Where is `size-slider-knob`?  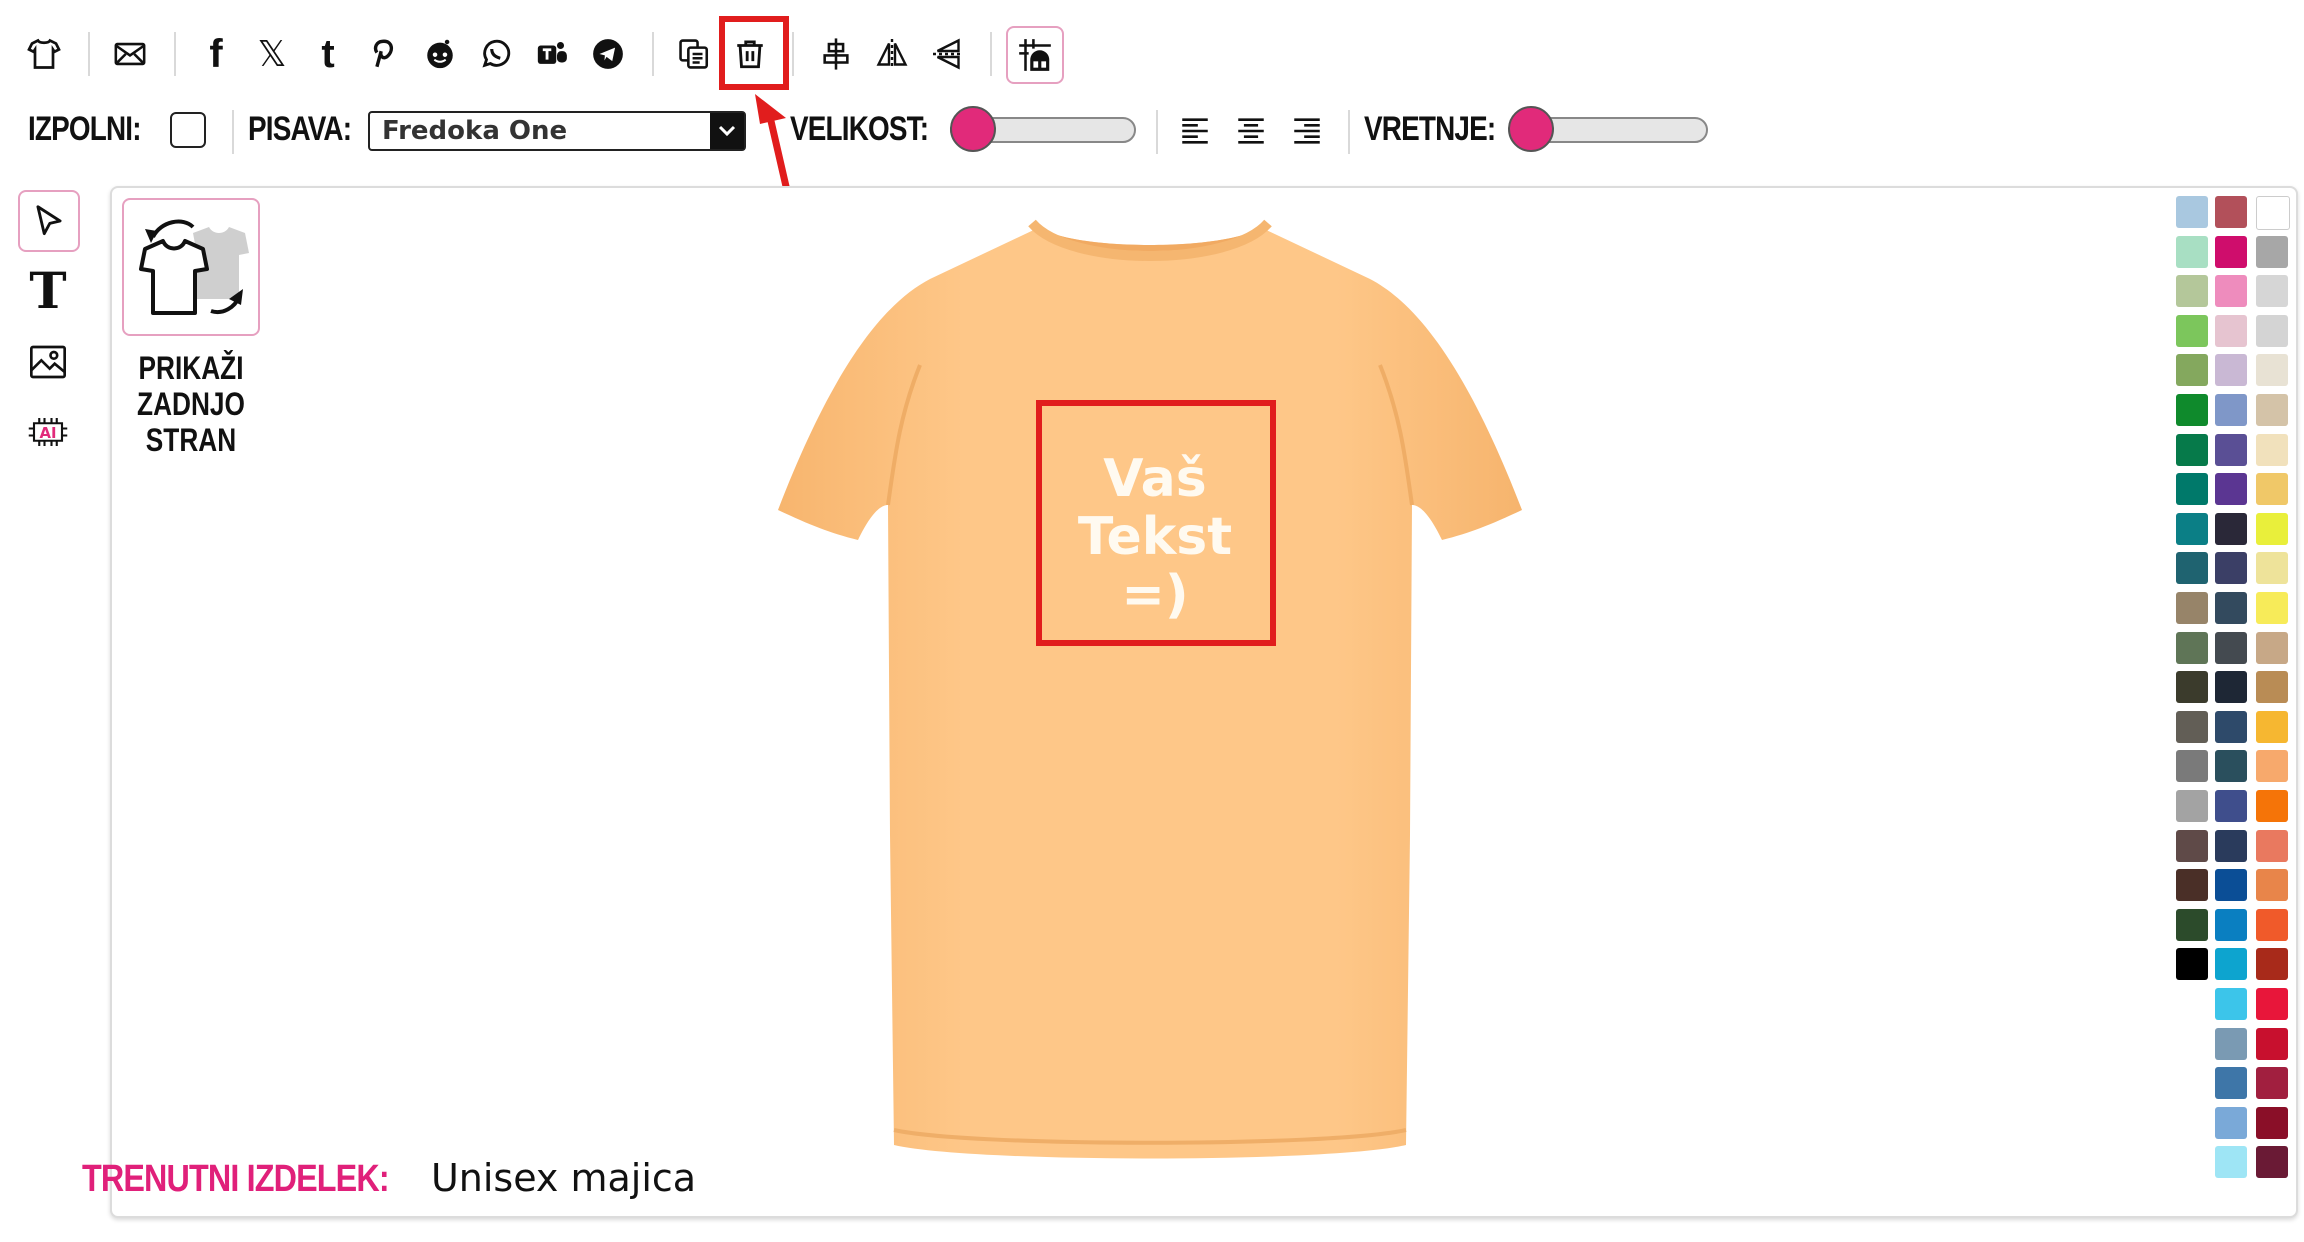
size-slider-knob is located at coordinates (973, 129).